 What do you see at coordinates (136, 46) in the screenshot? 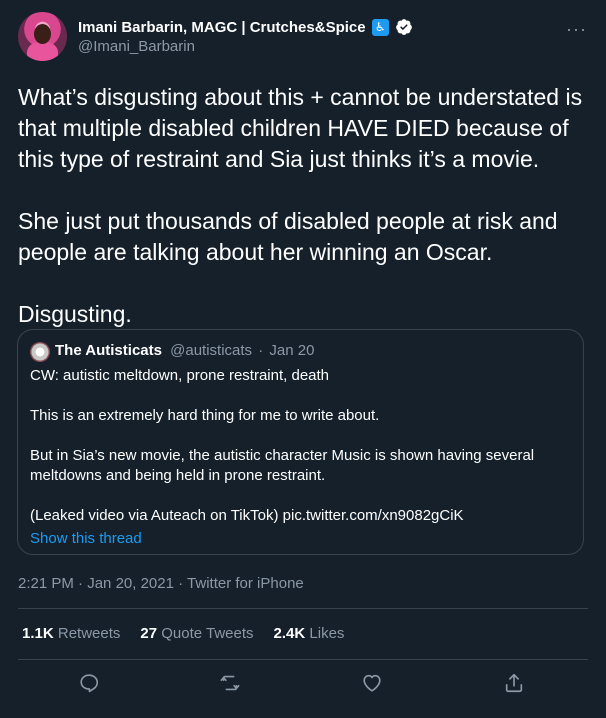
I see `author-handle: @Imani_Barbarin` at bounding box center [136, 46].